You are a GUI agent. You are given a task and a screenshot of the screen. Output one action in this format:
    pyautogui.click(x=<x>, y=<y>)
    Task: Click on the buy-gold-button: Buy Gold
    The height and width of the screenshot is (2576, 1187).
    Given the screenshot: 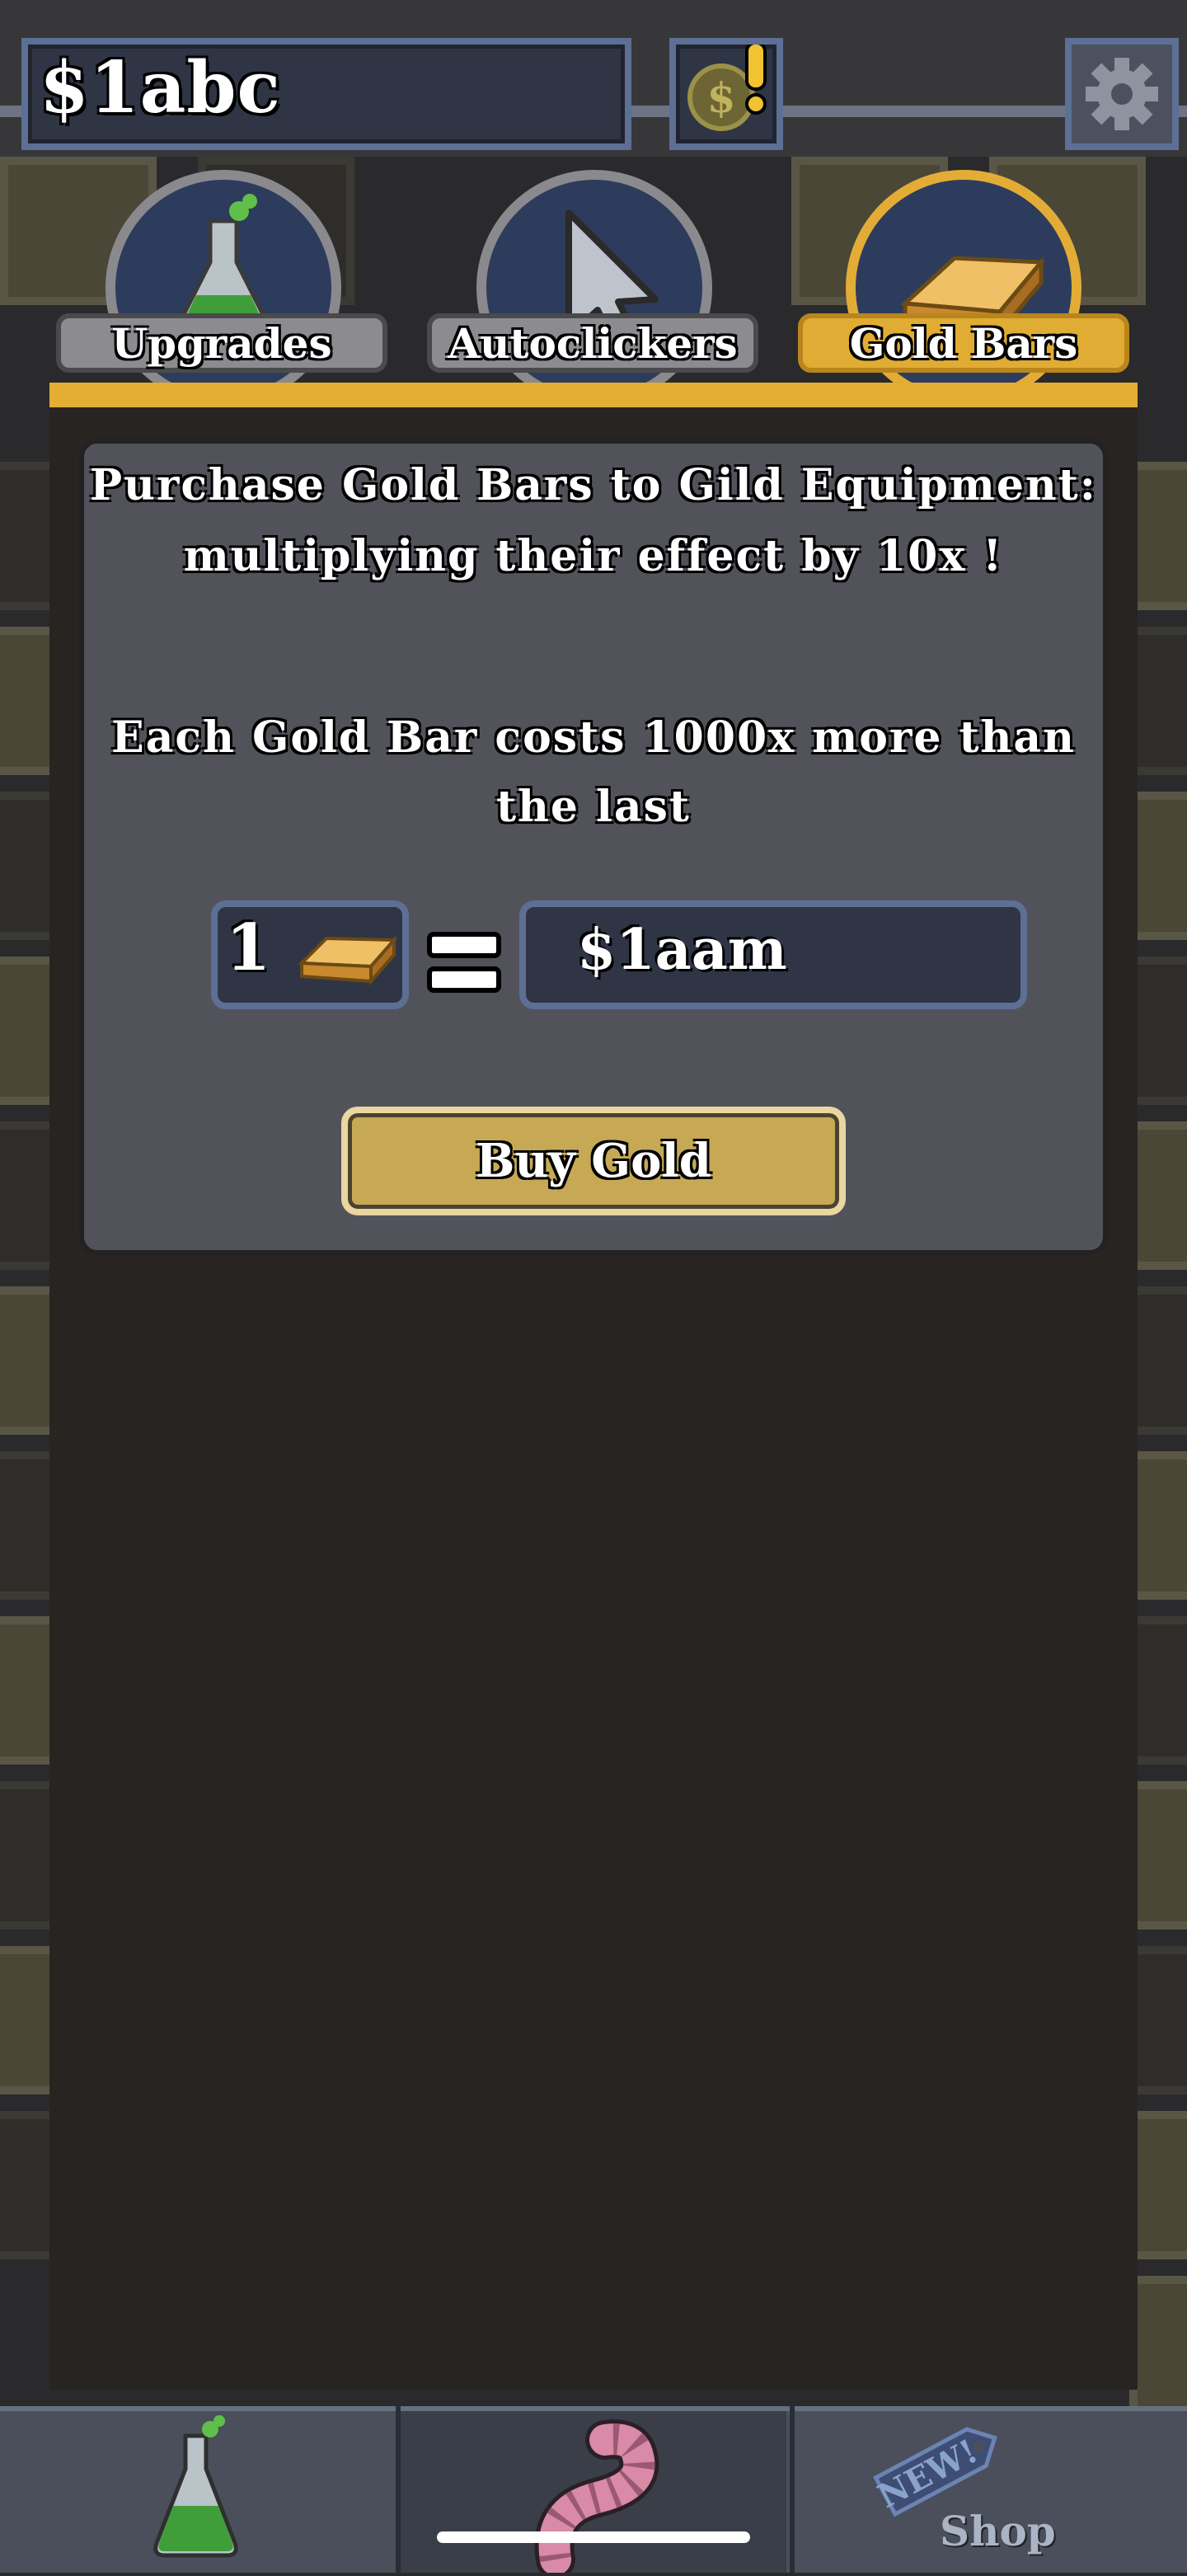 What is the action you would take?
    pyautogui.click(x=593, y=1161)
    